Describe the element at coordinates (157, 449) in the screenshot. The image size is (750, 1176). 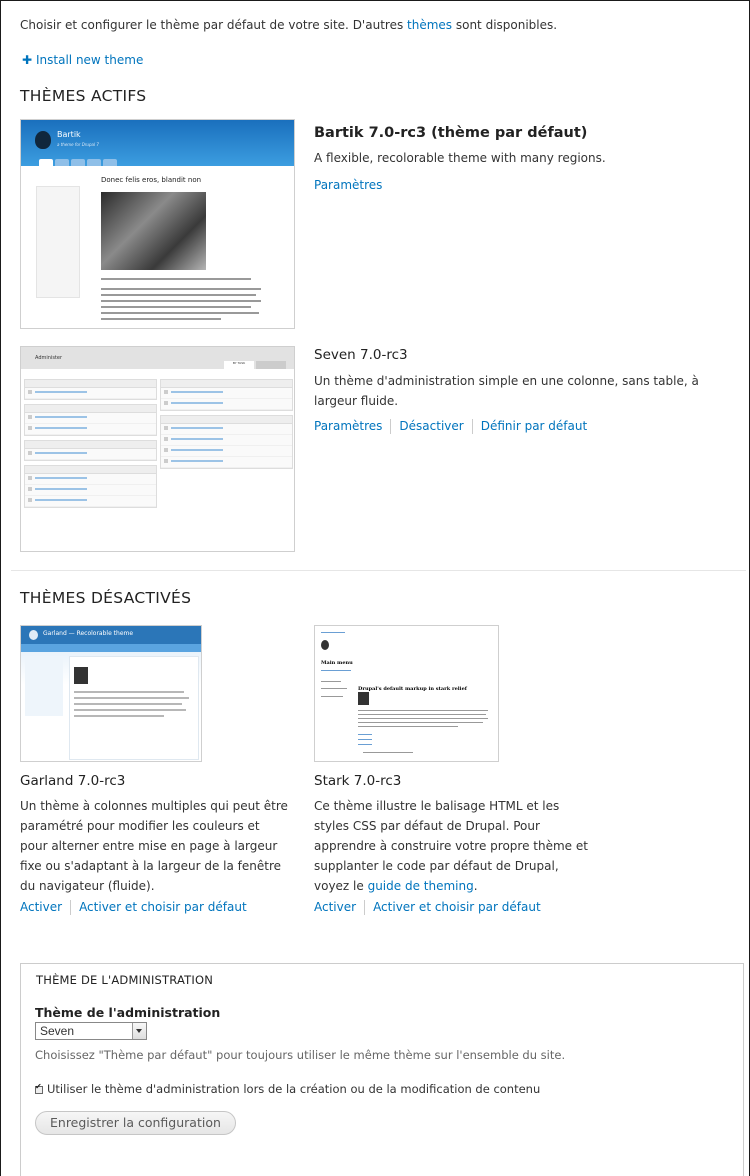
I see `seven-screenshot: Administer BY TASK` at that location.